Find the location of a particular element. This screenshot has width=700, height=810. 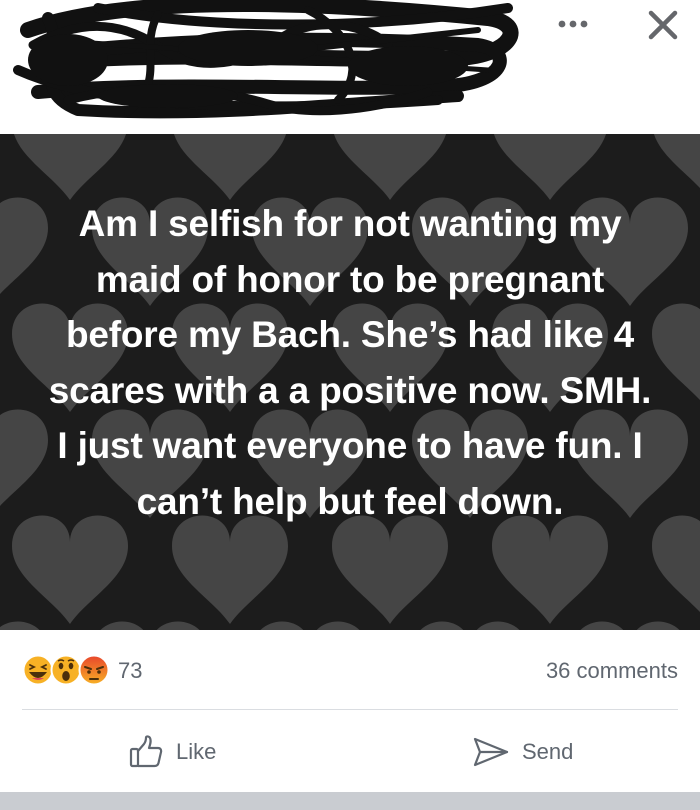

bottom-separator-bar is located at coordinates (350, 801).